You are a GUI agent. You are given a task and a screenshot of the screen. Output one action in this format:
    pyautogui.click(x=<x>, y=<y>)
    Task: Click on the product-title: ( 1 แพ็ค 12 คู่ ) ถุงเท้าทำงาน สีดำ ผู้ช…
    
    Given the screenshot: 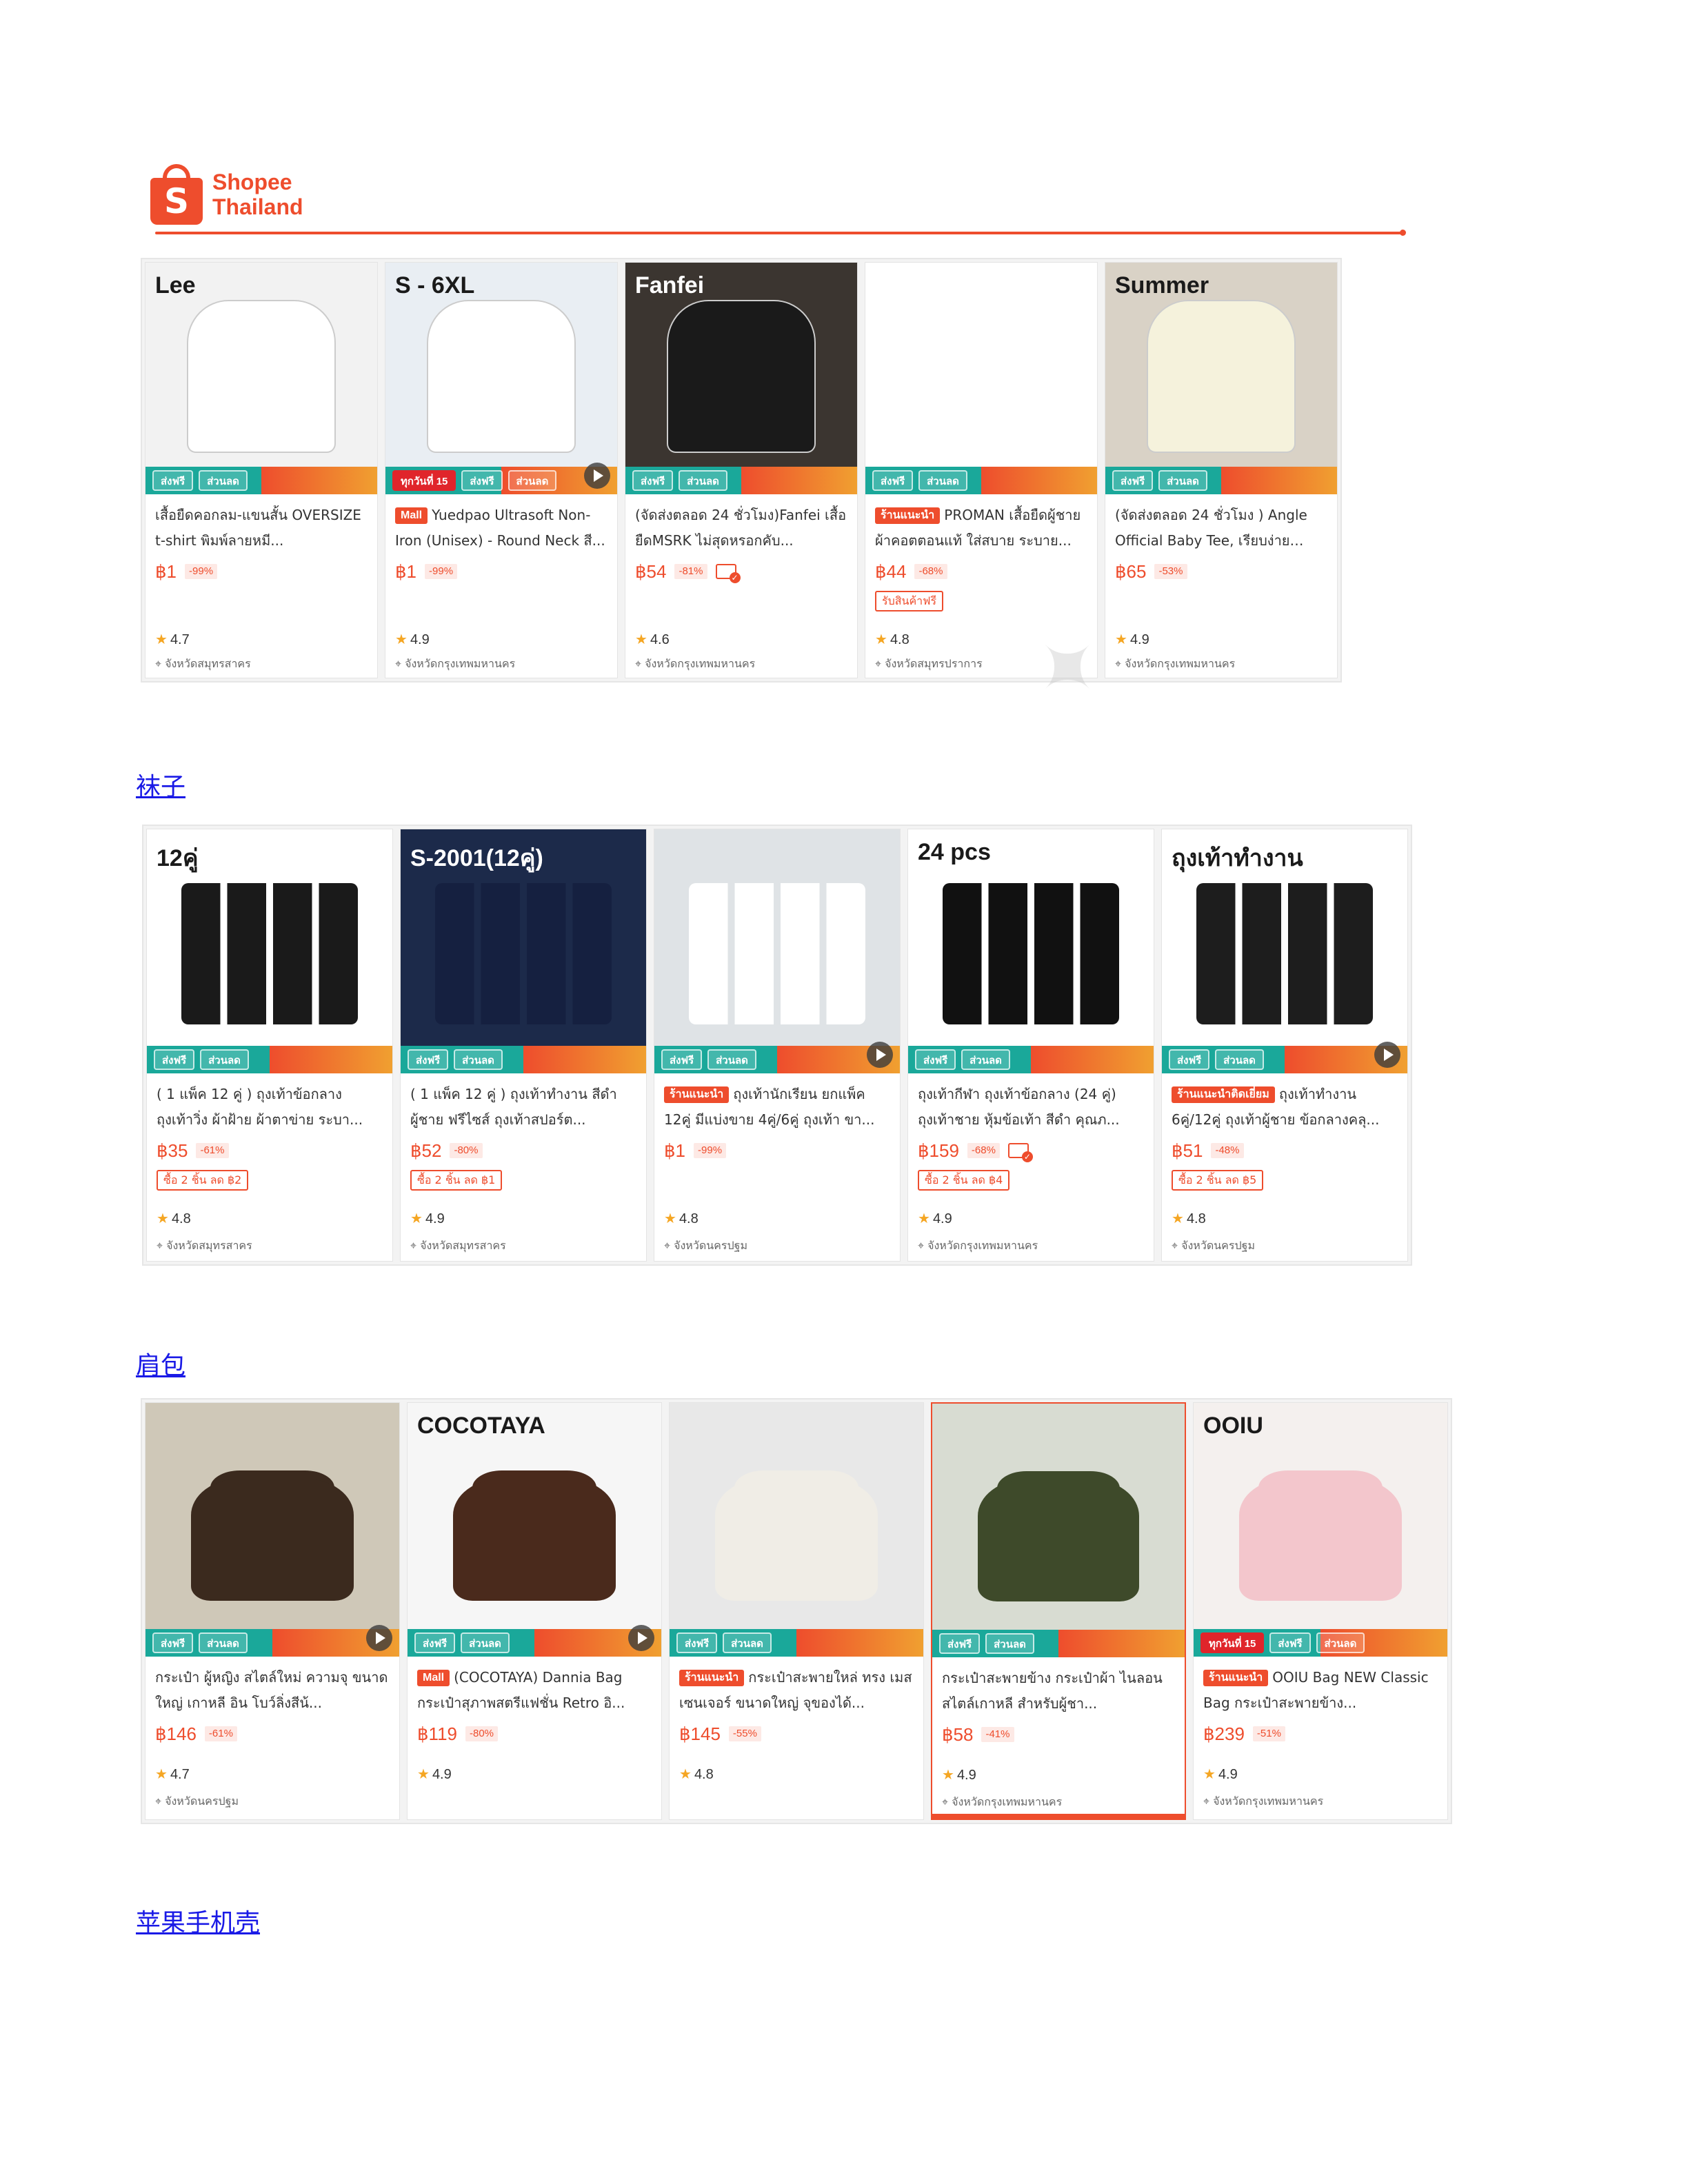 What is the action you would take?
    pyautogui.click(x=523, y=1107)
    